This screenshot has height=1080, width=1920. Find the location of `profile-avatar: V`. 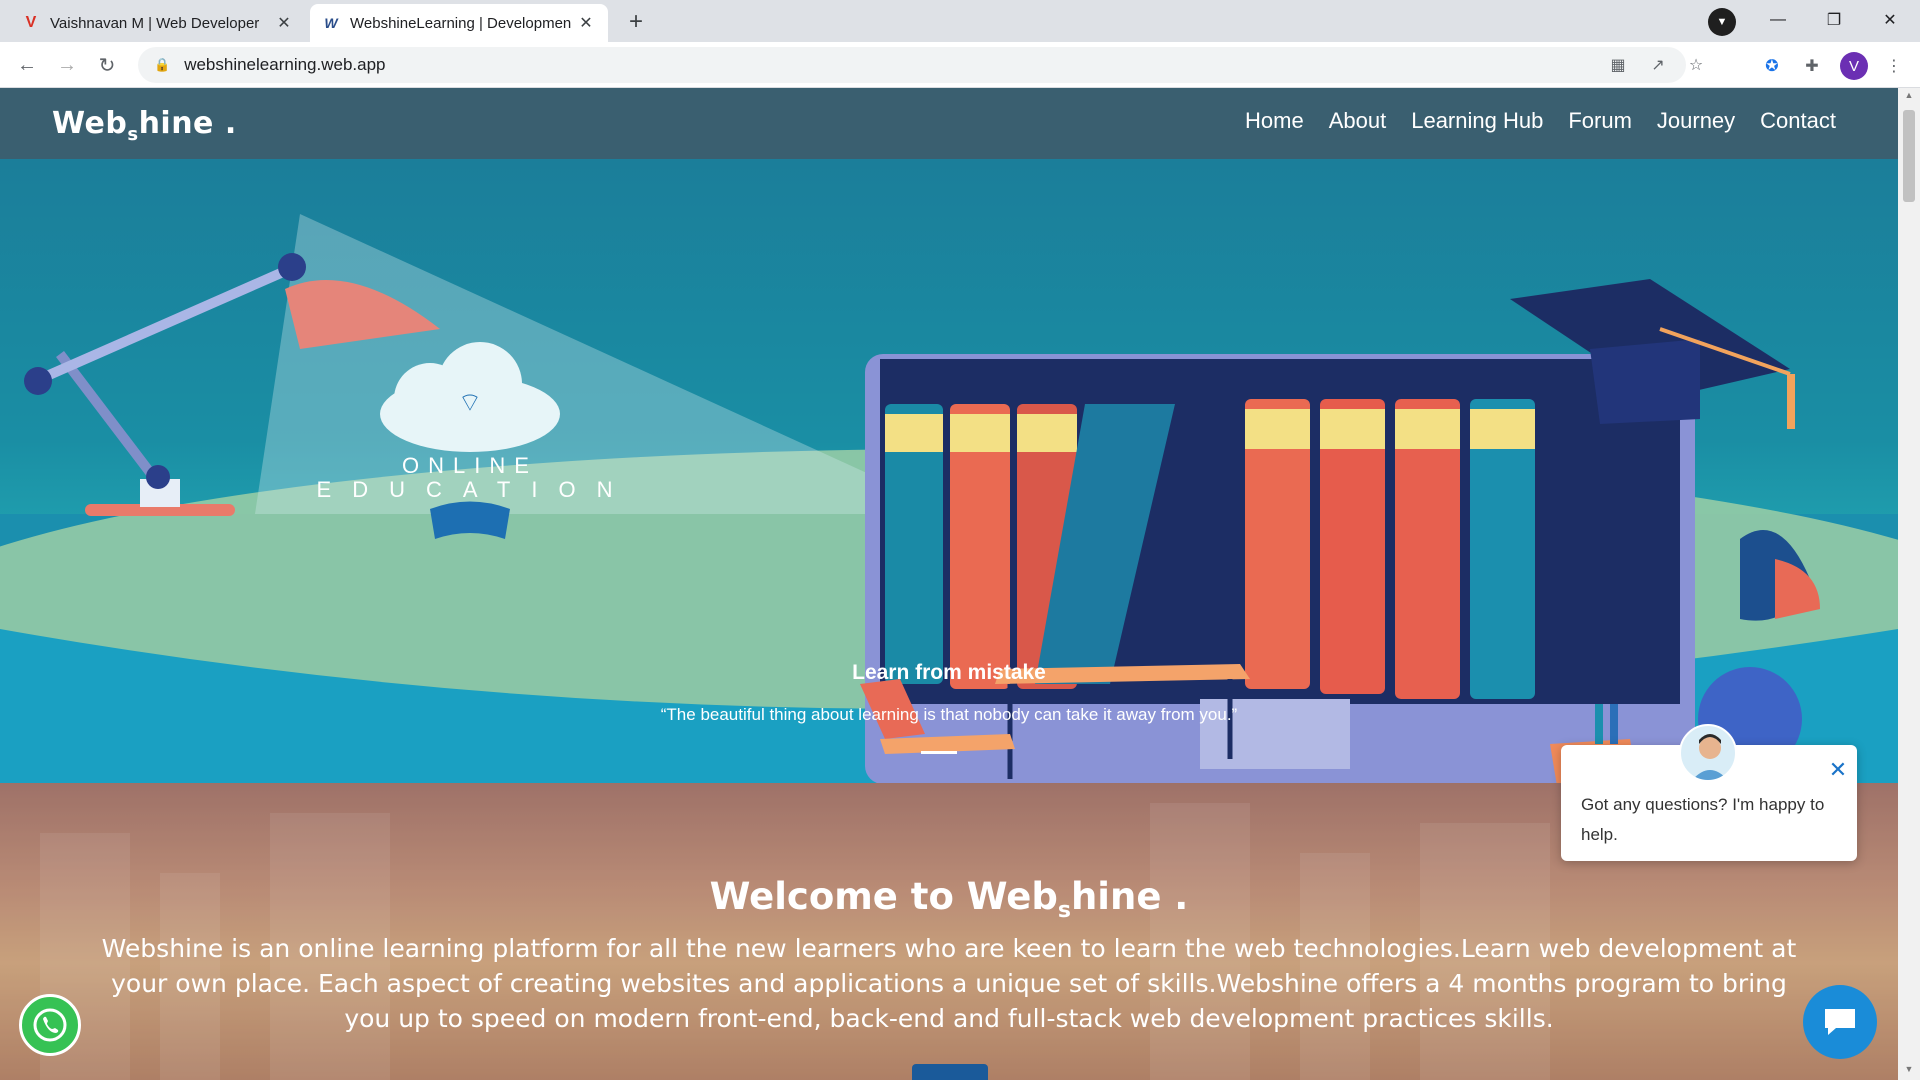

profile-avatar: V is located at coordinates (1854, 66).